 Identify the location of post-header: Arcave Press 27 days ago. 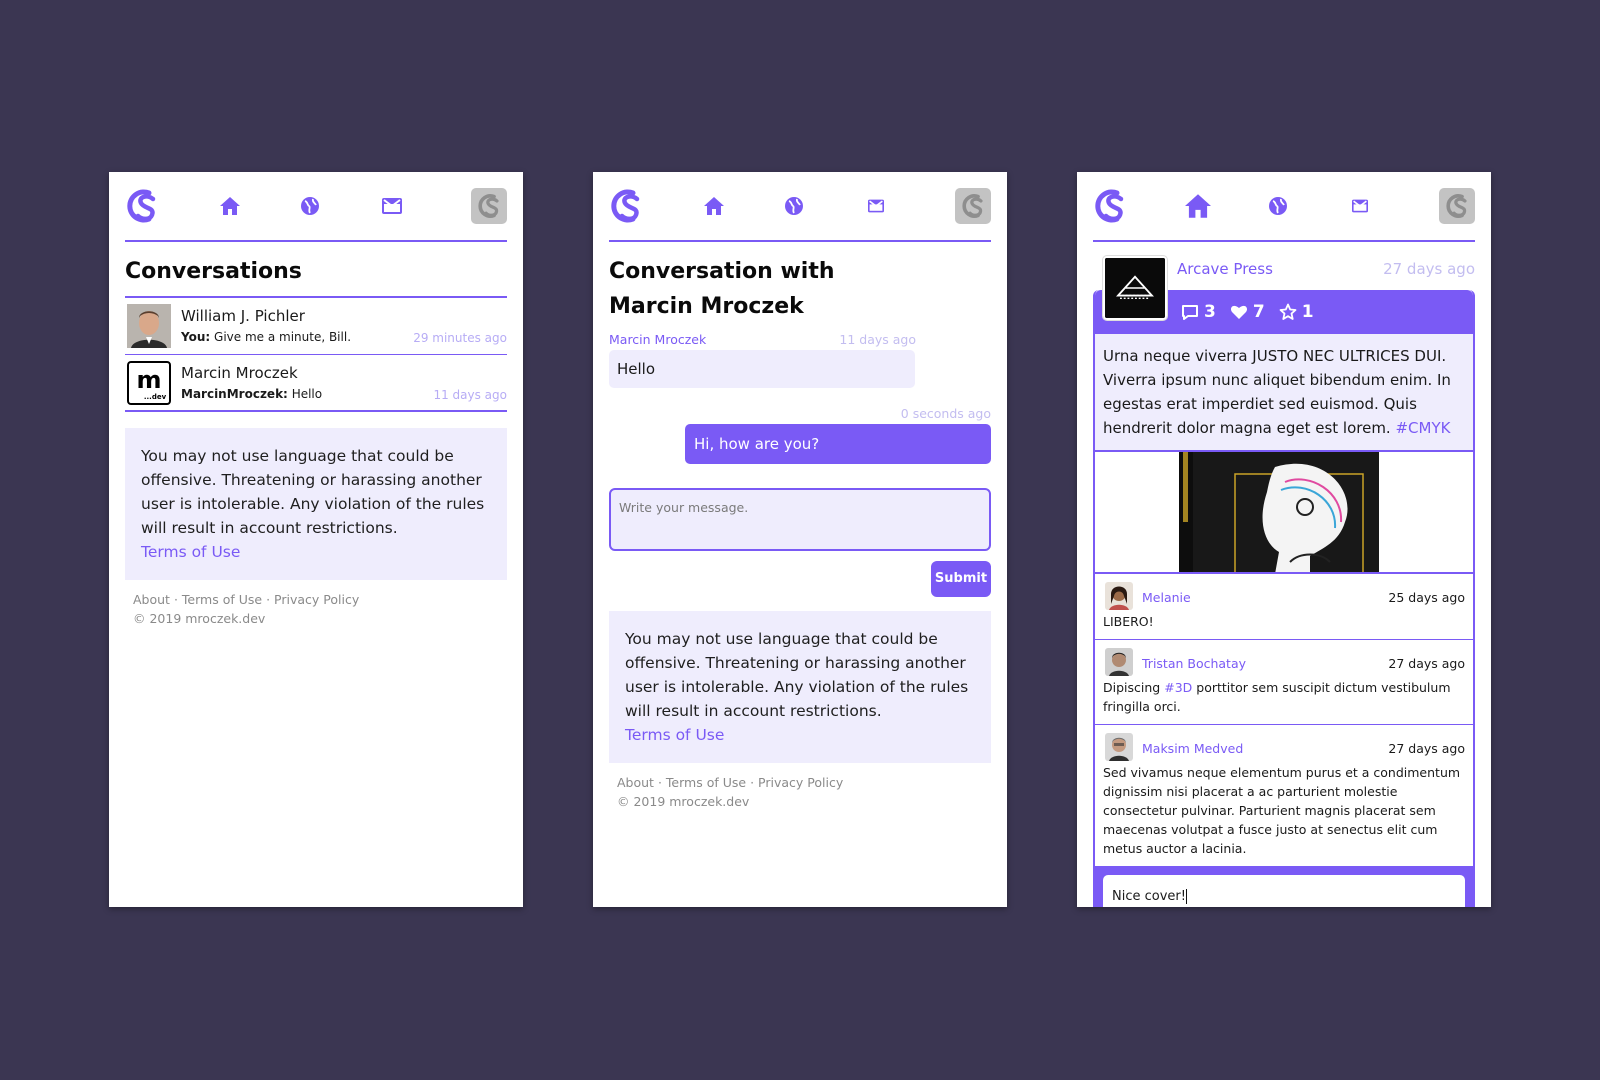
(1284, 281).